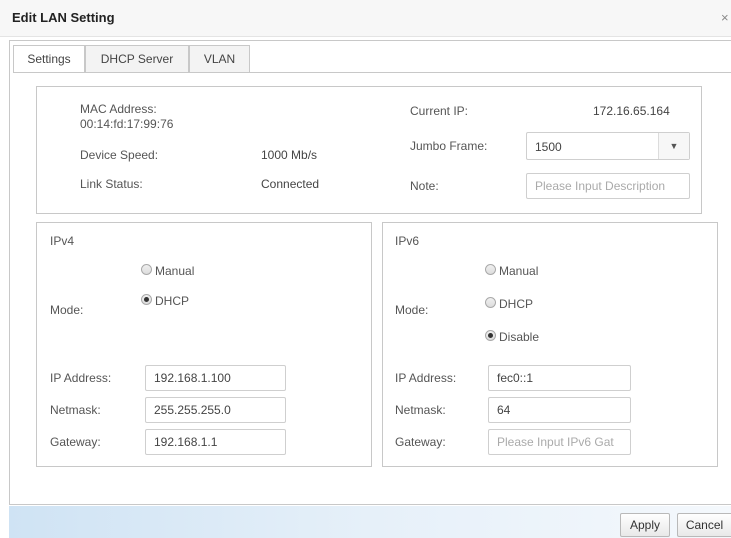  Describe the element at coordinates (63, 17) in the screenshot. I see `dialog-title: Edit LAN Setting` at that location.